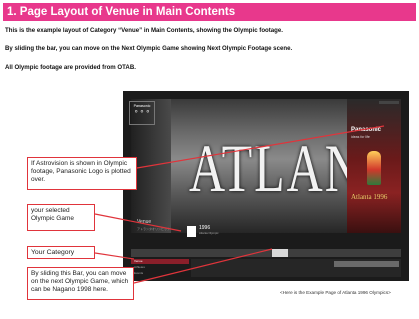 The height and width of the screenshot is (319, 419). What do you see at coordinates (280, 253) in the screenshot?
I see `timeline-selected-slot` at bounding box center [280, 253].